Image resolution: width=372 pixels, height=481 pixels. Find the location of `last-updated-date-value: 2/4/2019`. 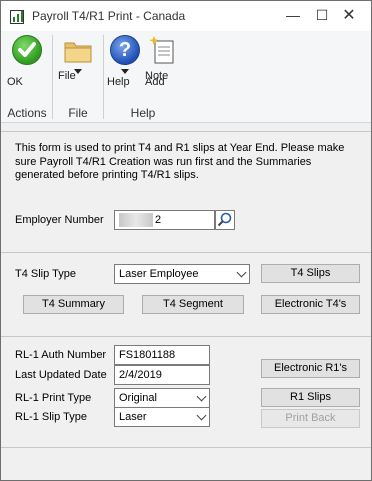

last-updated-date-value: 2/4/2019 is located at coordinates (162, 375).